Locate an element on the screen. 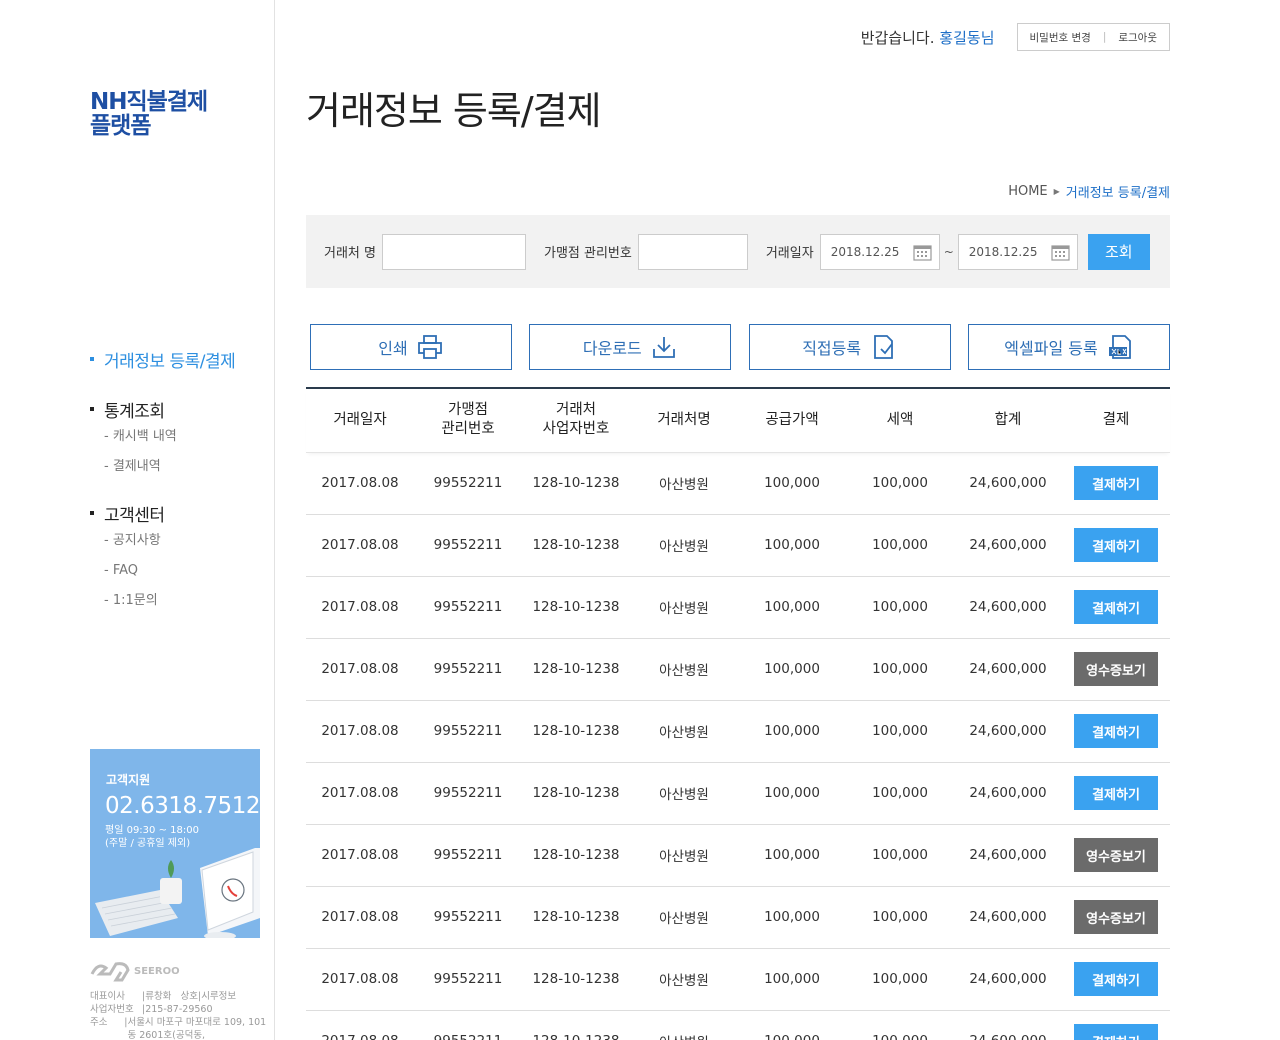  logo-line2: 플랫폼 is located at coordinates (120, 126).